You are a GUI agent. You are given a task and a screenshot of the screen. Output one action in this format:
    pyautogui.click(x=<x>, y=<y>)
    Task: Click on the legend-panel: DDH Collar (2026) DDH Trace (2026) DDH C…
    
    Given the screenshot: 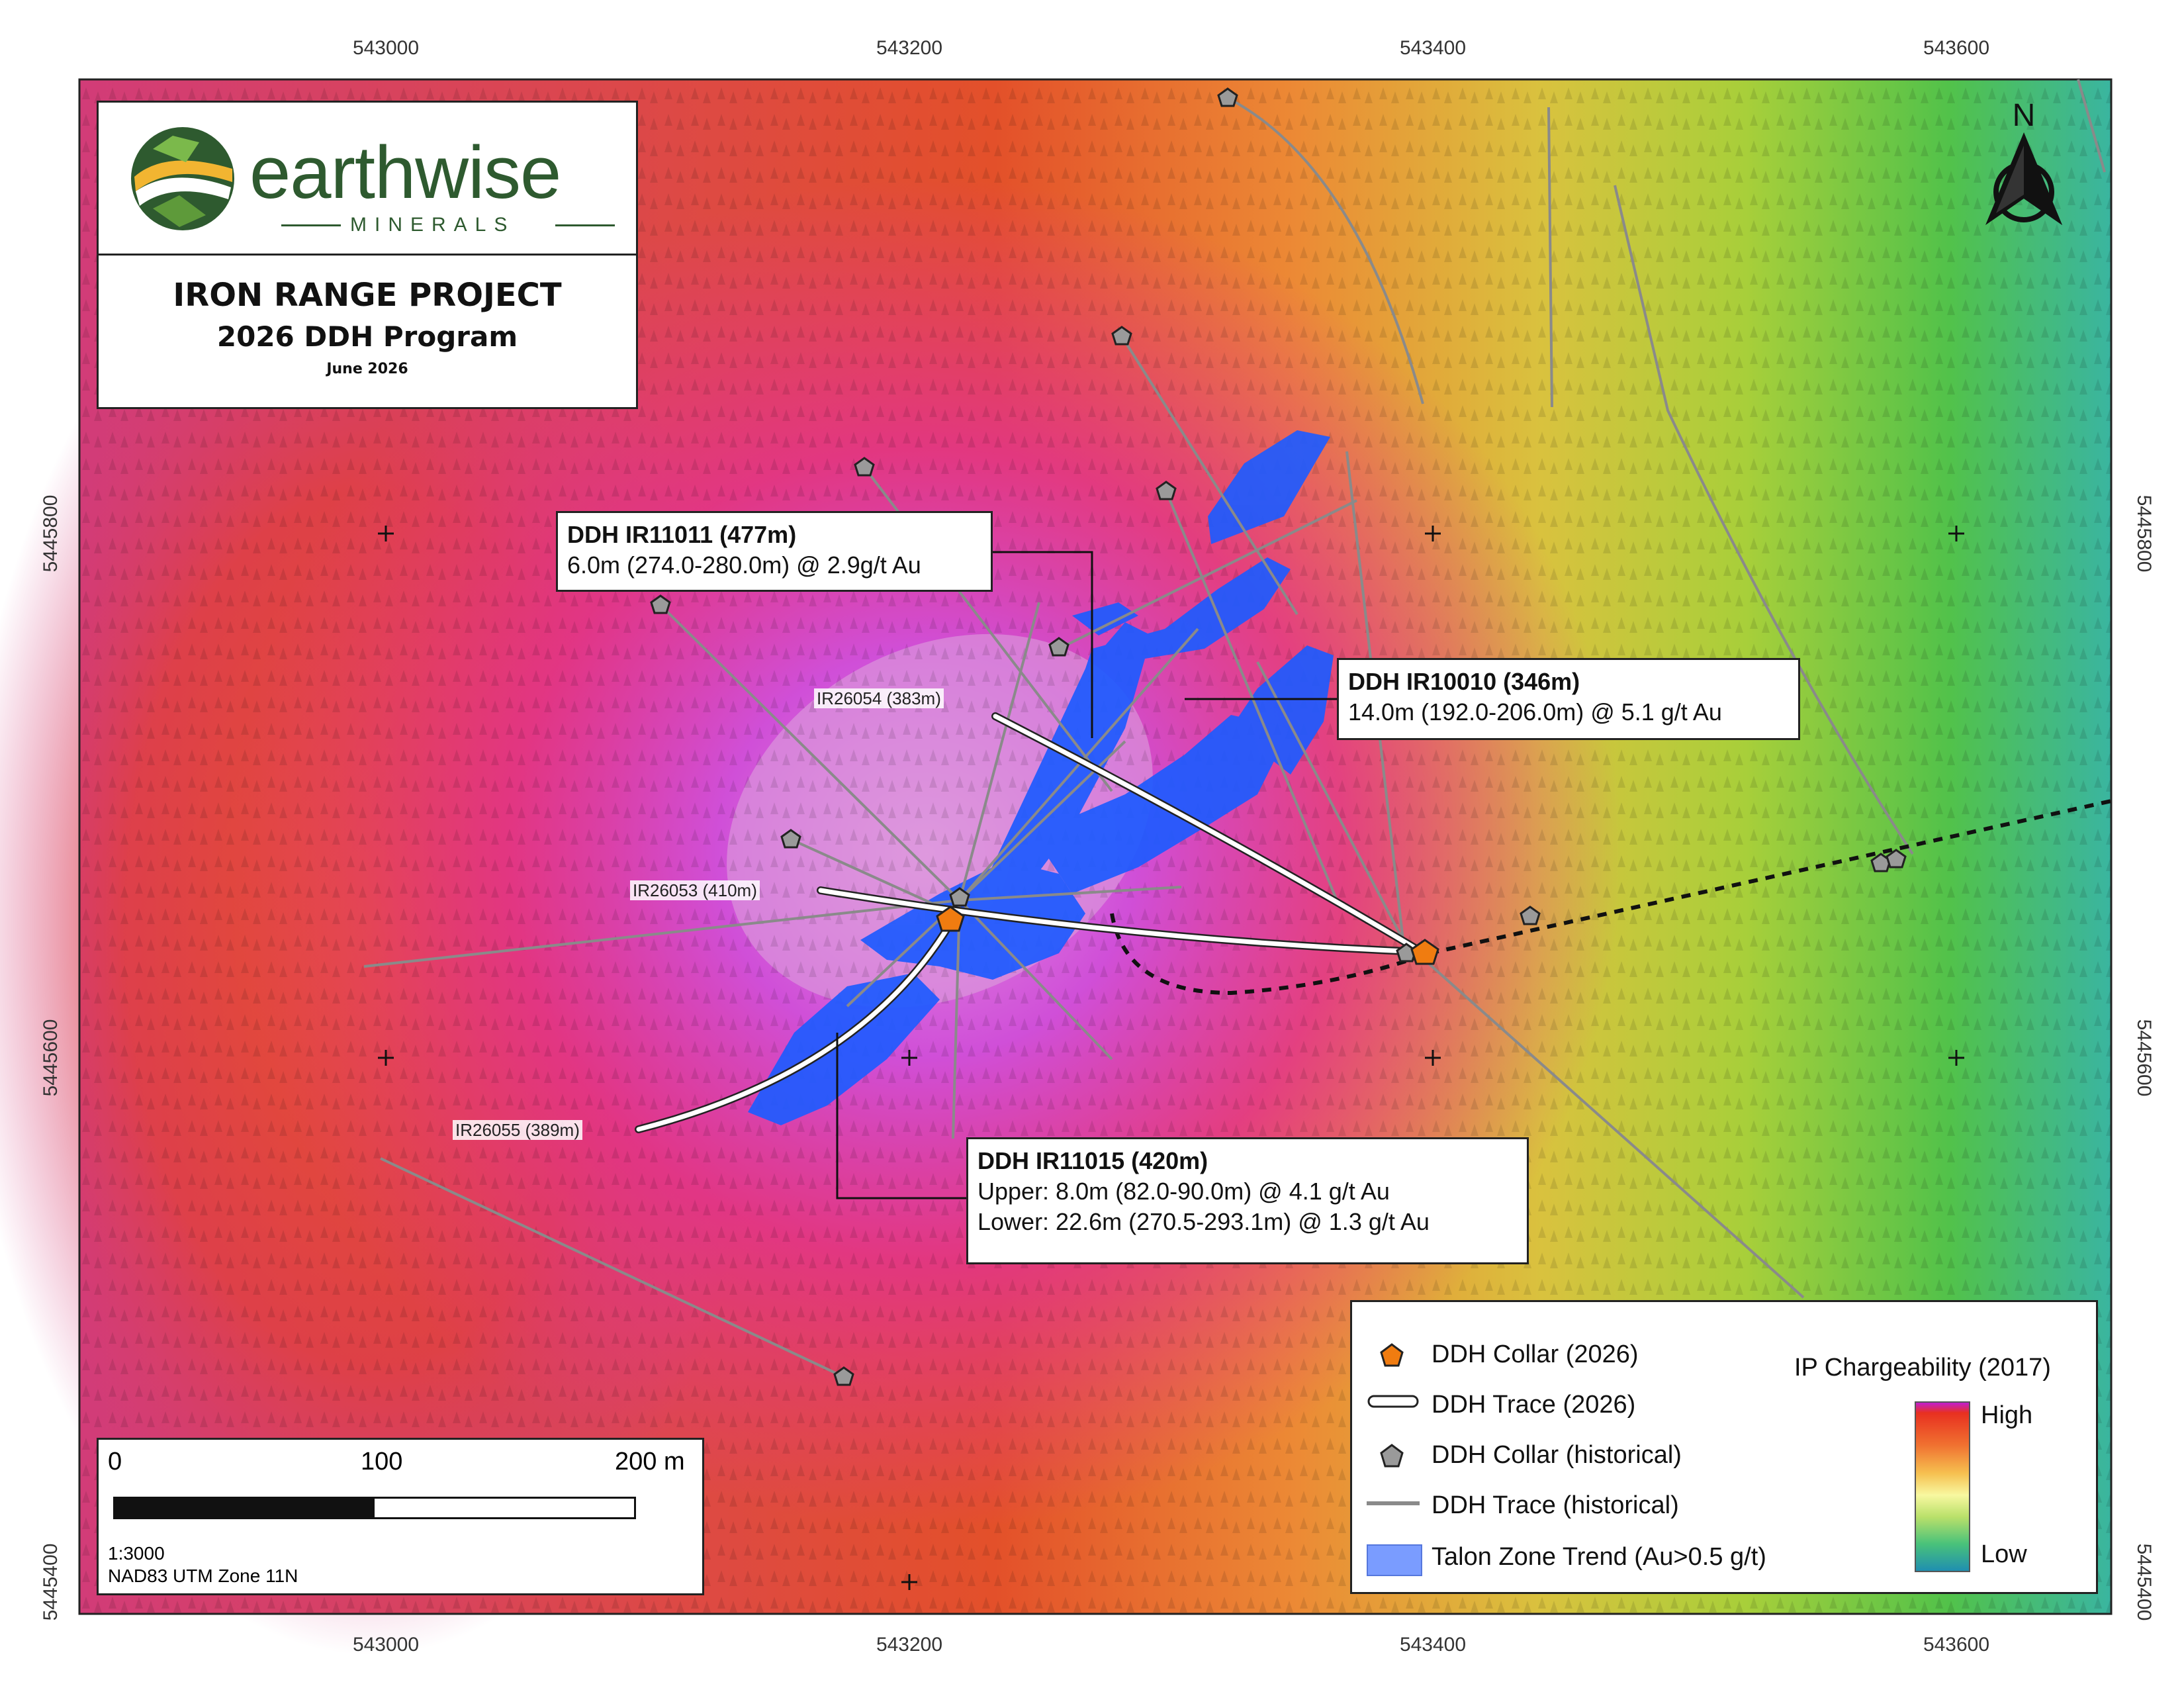 What is the action you would take?
    pyautogui.click(x=1724, y=1447)
    